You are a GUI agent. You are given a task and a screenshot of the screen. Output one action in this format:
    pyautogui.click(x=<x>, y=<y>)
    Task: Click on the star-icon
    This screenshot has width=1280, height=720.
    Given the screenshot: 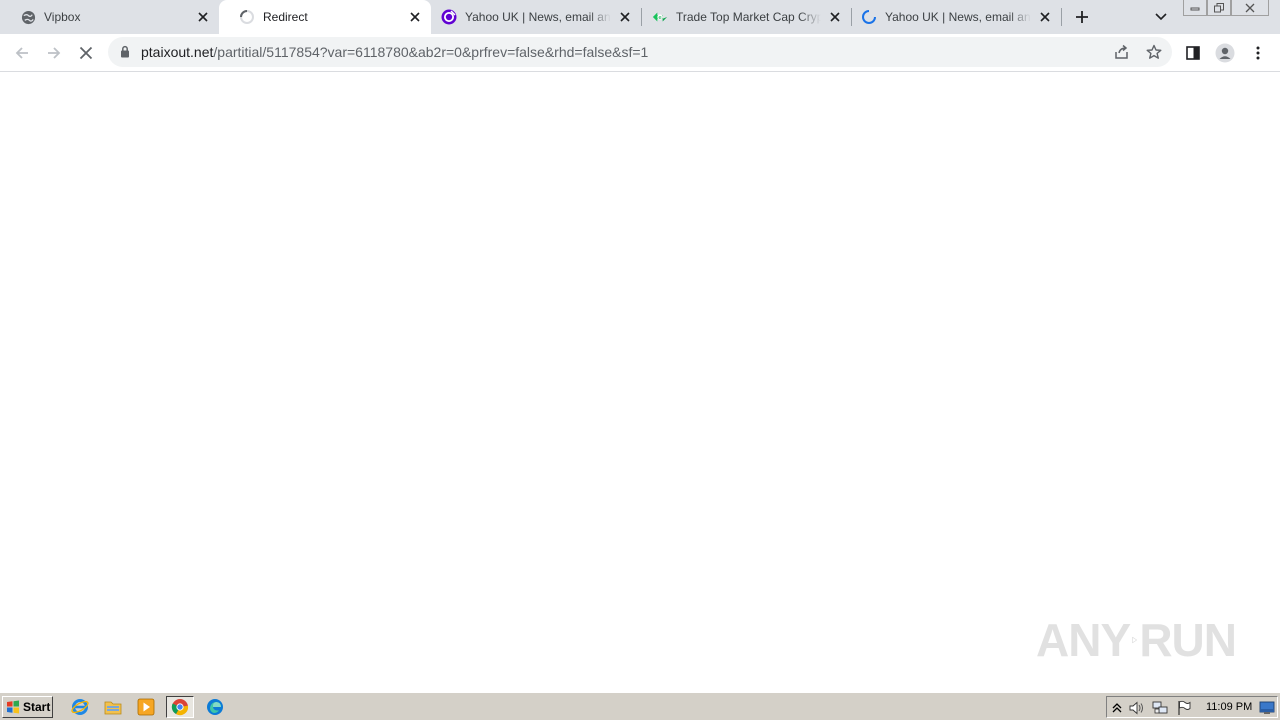 What is the action you would take?
    pyautogui.click(x=1154, y=51)
    